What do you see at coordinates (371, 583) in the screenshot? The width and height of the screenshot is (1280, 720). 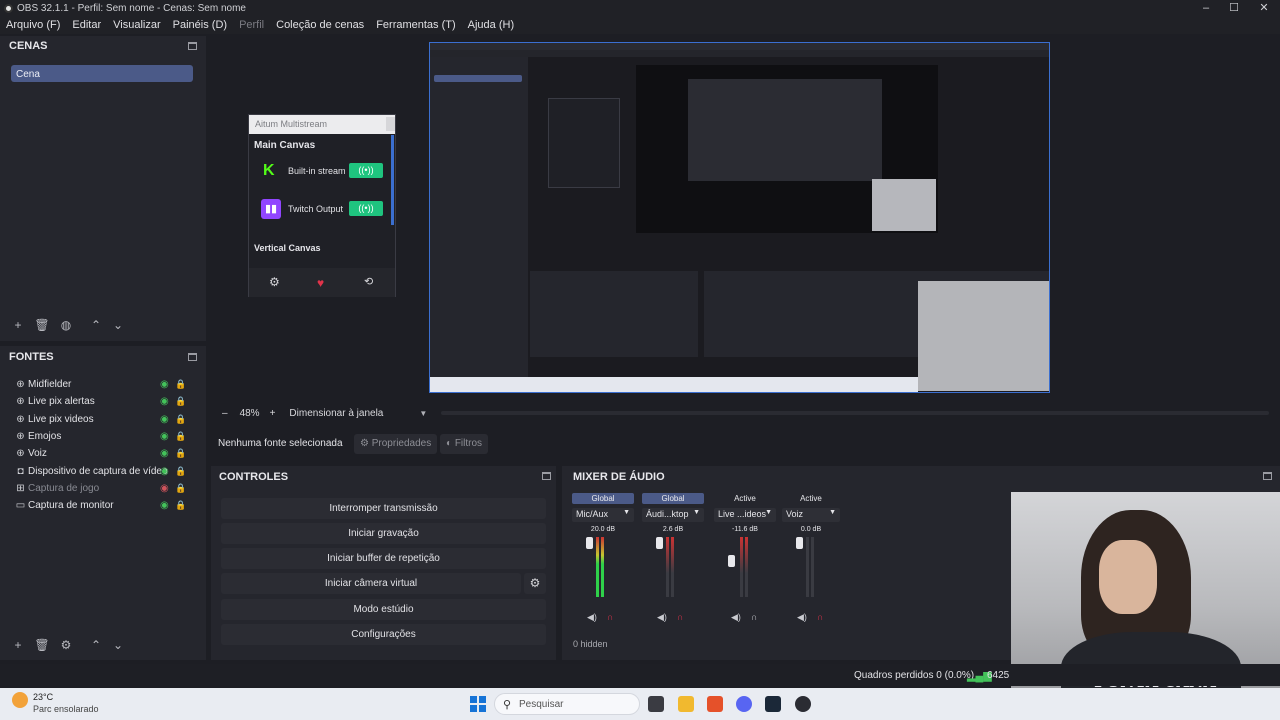 I see `start-virtual-camera-button: Iniciar câmera virtual` at bounding box center [371, 583].